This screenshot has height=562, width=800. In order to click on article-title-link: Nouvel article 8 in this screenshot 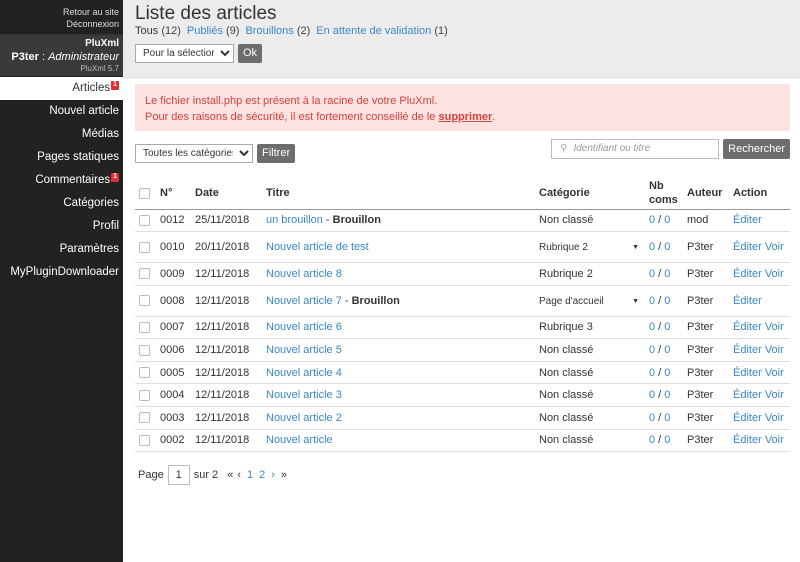, I will do `click(304, 274)`.